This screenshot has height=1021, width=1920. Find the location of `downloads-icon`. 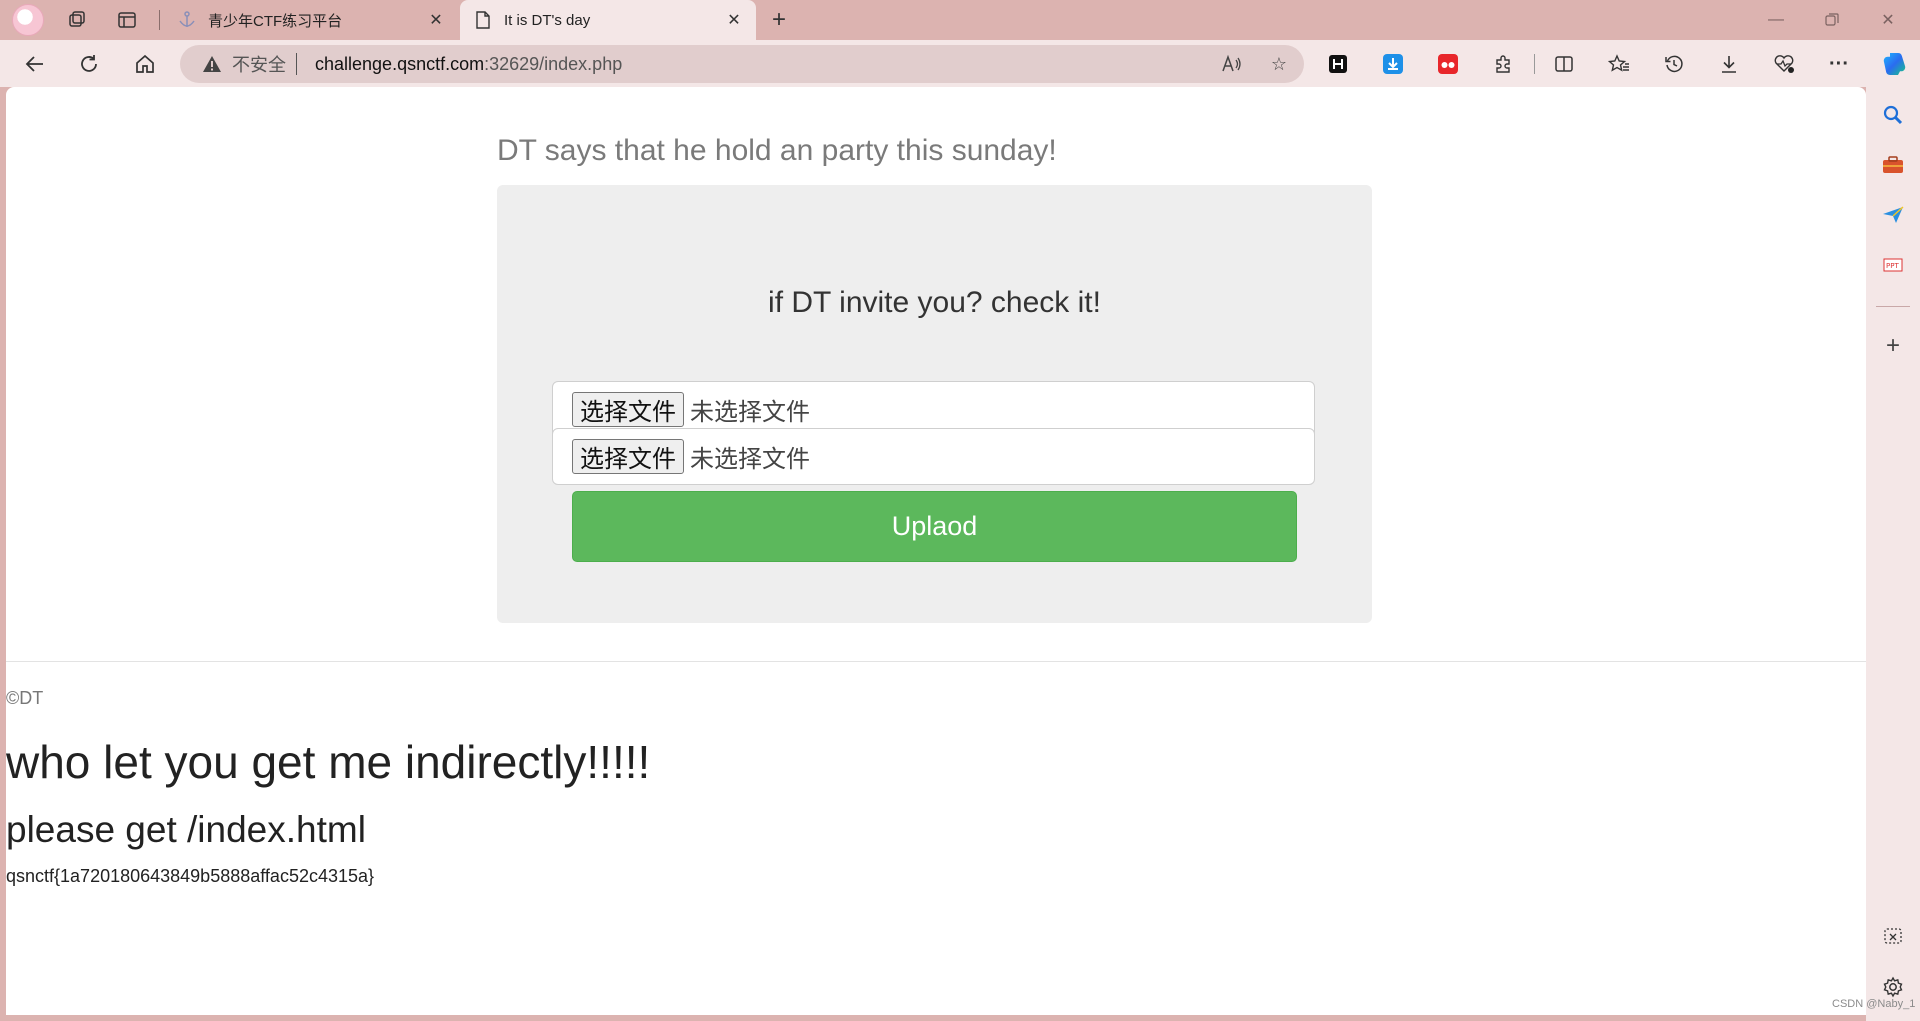

downloads-icon is located at coordinates (1729, 64).